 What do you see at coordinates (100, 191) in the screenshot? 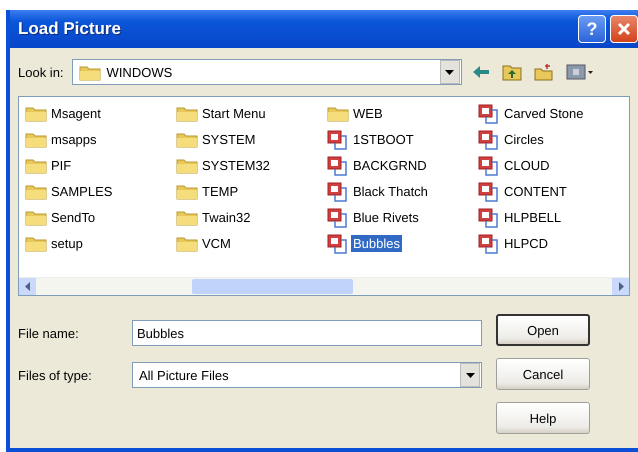
I see `file-item: SAMPLES` at bounding box center [100, 191].